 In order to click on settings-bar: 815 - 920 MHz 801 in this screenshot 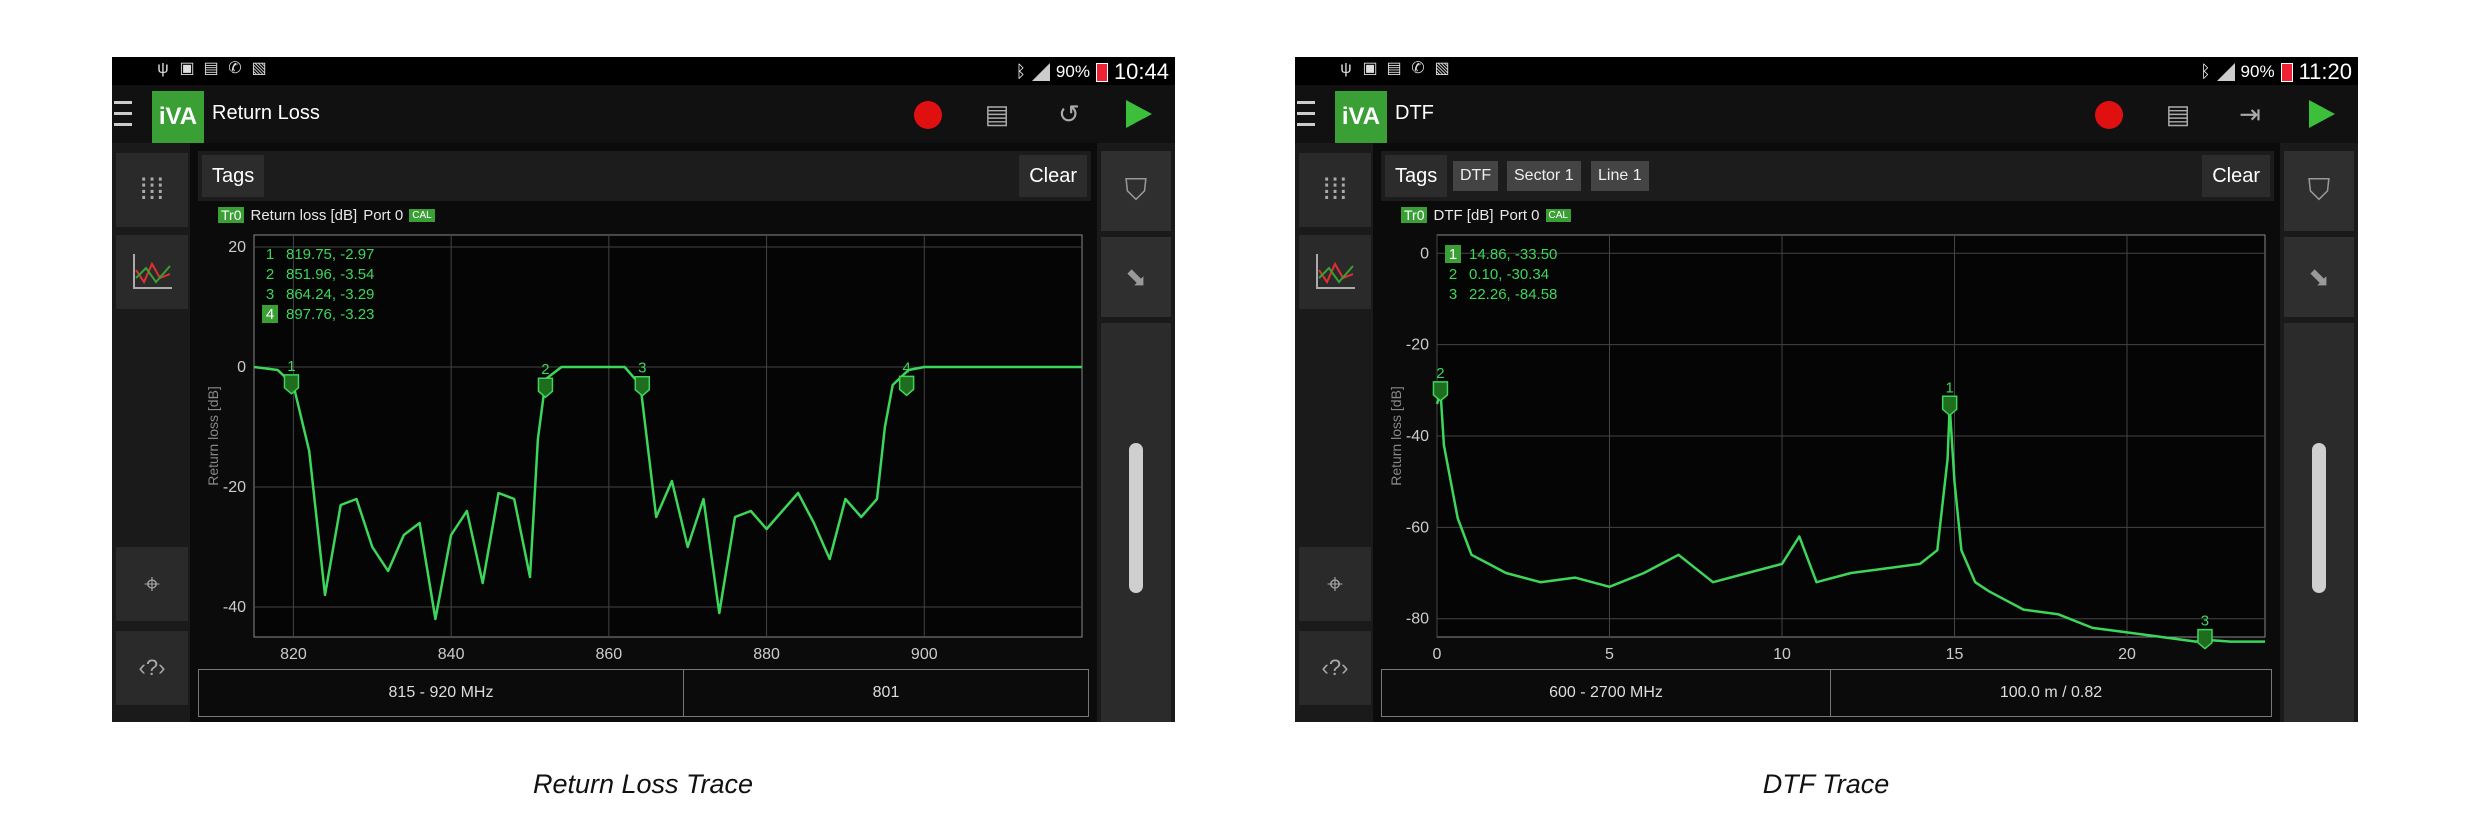, I will do `click(643, 693)`.